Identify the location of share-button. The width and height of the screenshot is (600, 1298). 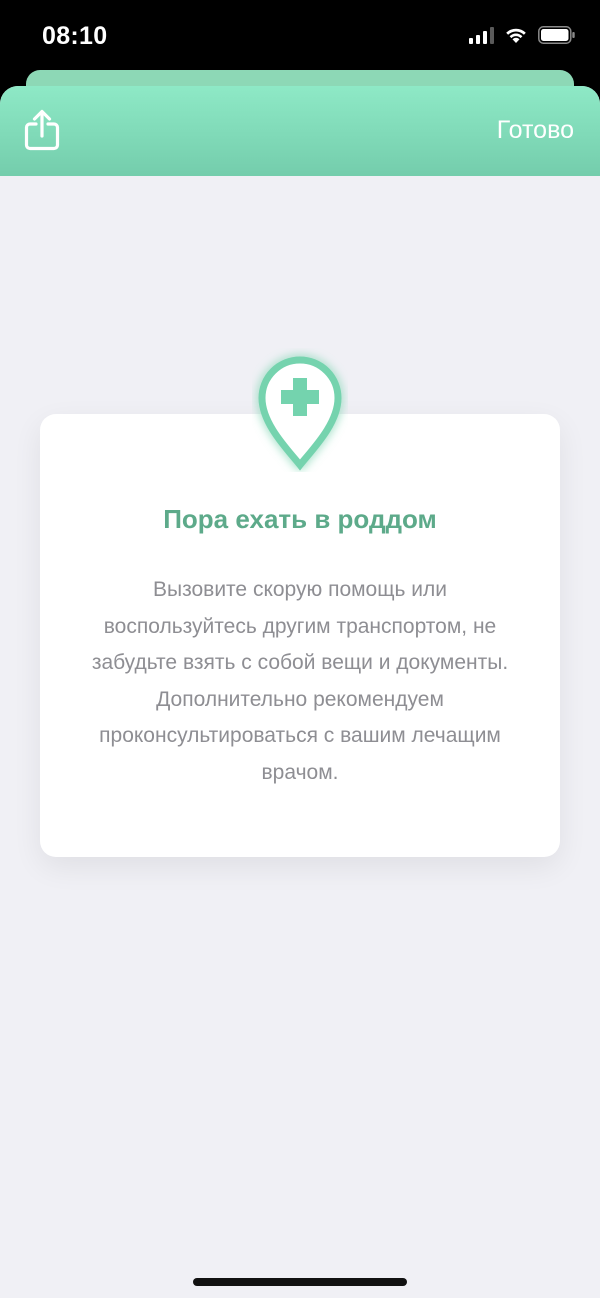
(42, 130).